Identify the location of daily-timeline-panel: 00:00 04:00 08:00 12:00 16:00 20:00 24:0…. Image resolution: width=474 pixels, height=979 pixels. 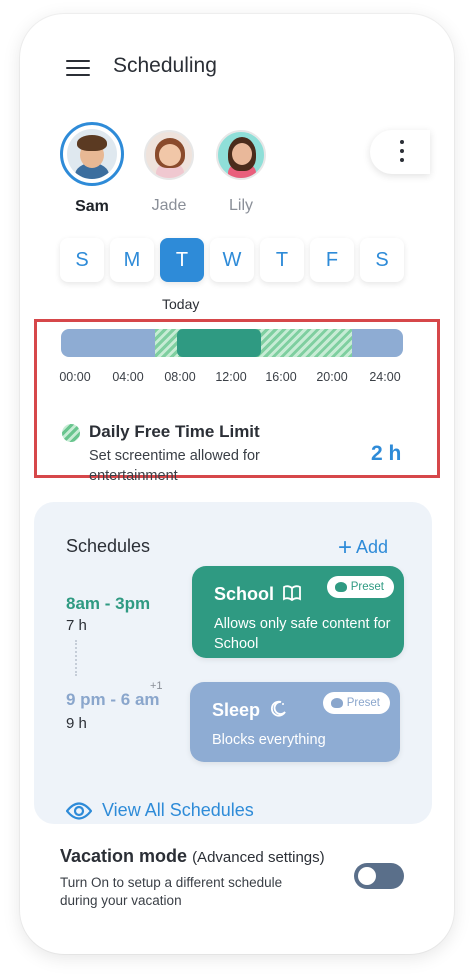
(237, 401).